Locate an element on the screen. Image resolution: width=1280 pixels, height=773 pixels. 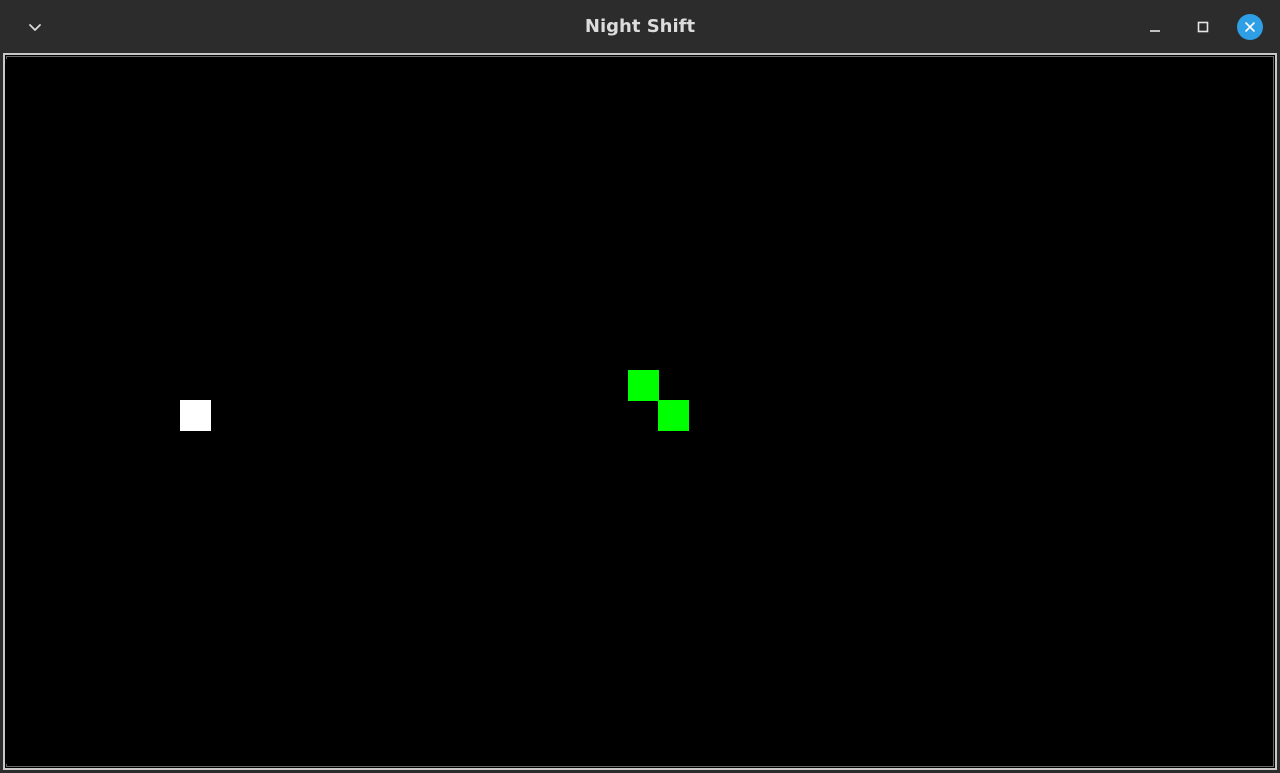
window-menu-button is located at coordinates (35, 27).